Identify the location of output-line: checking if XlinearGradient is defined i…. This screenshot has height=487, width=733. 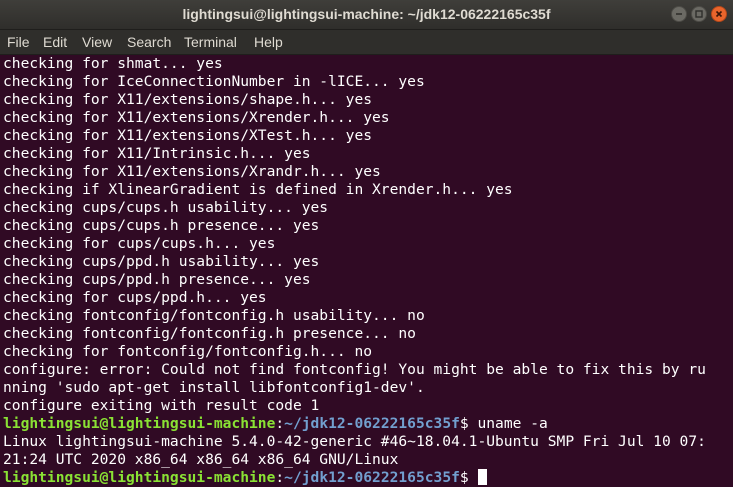
(258, 189).